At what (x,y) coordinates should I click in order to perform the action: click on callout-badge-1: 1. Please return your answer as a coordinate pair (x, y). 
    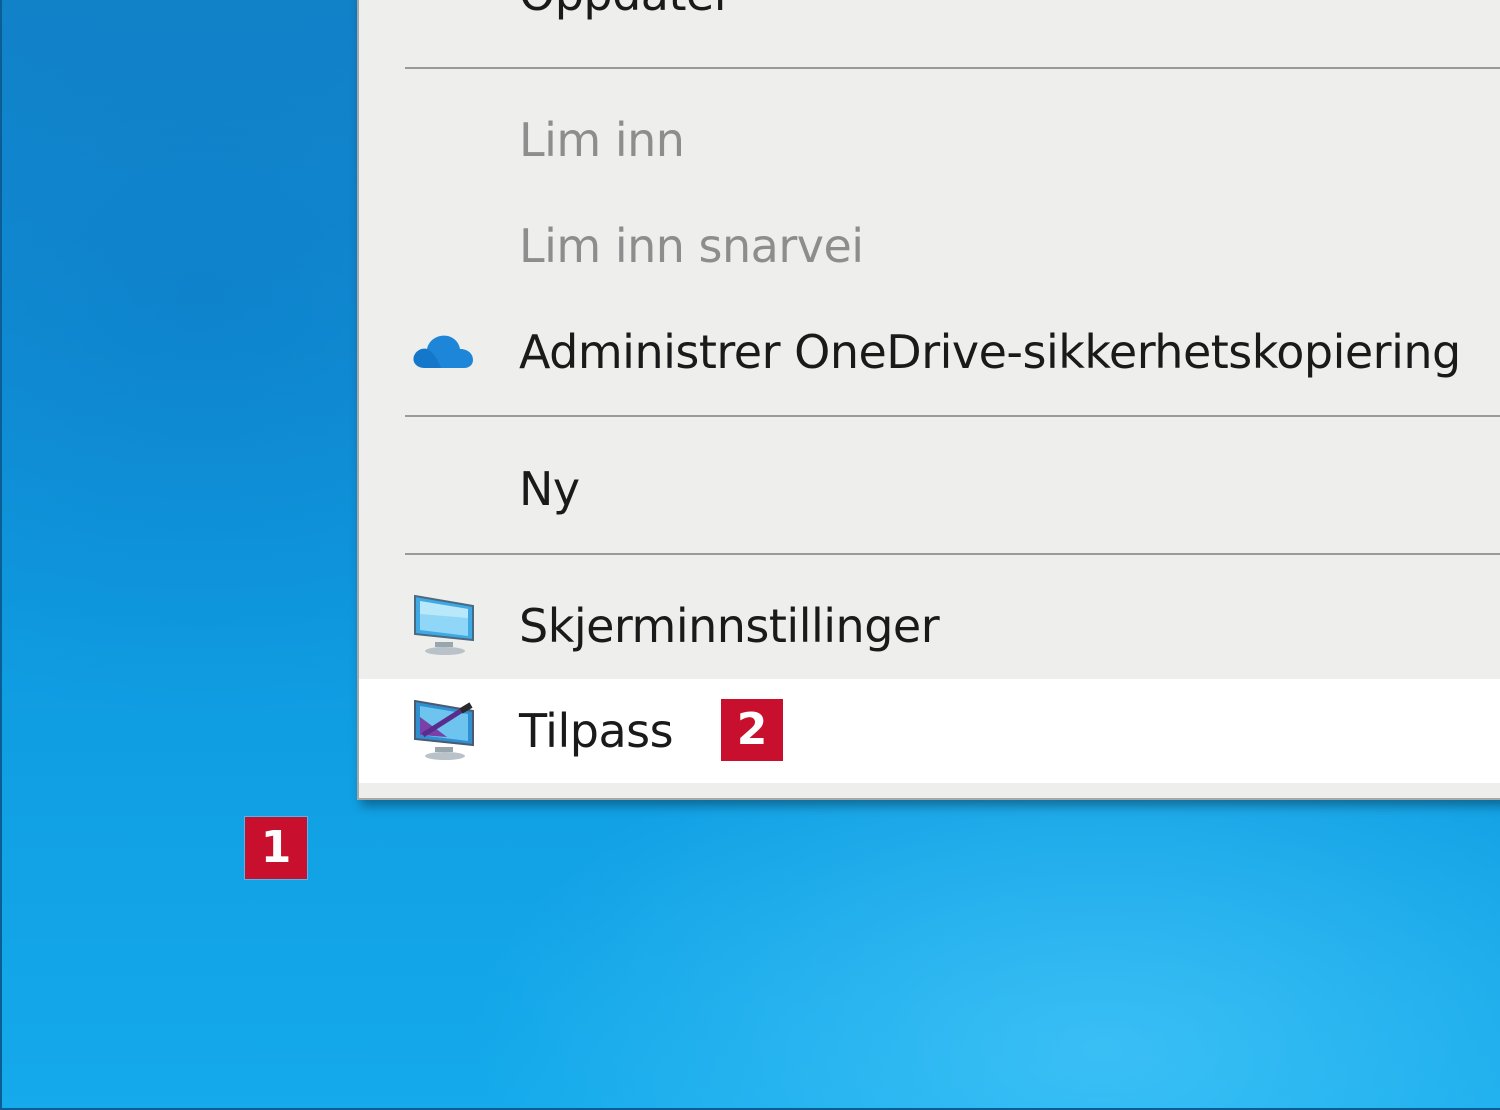
    Looking at the image, I should click on (276, 848).